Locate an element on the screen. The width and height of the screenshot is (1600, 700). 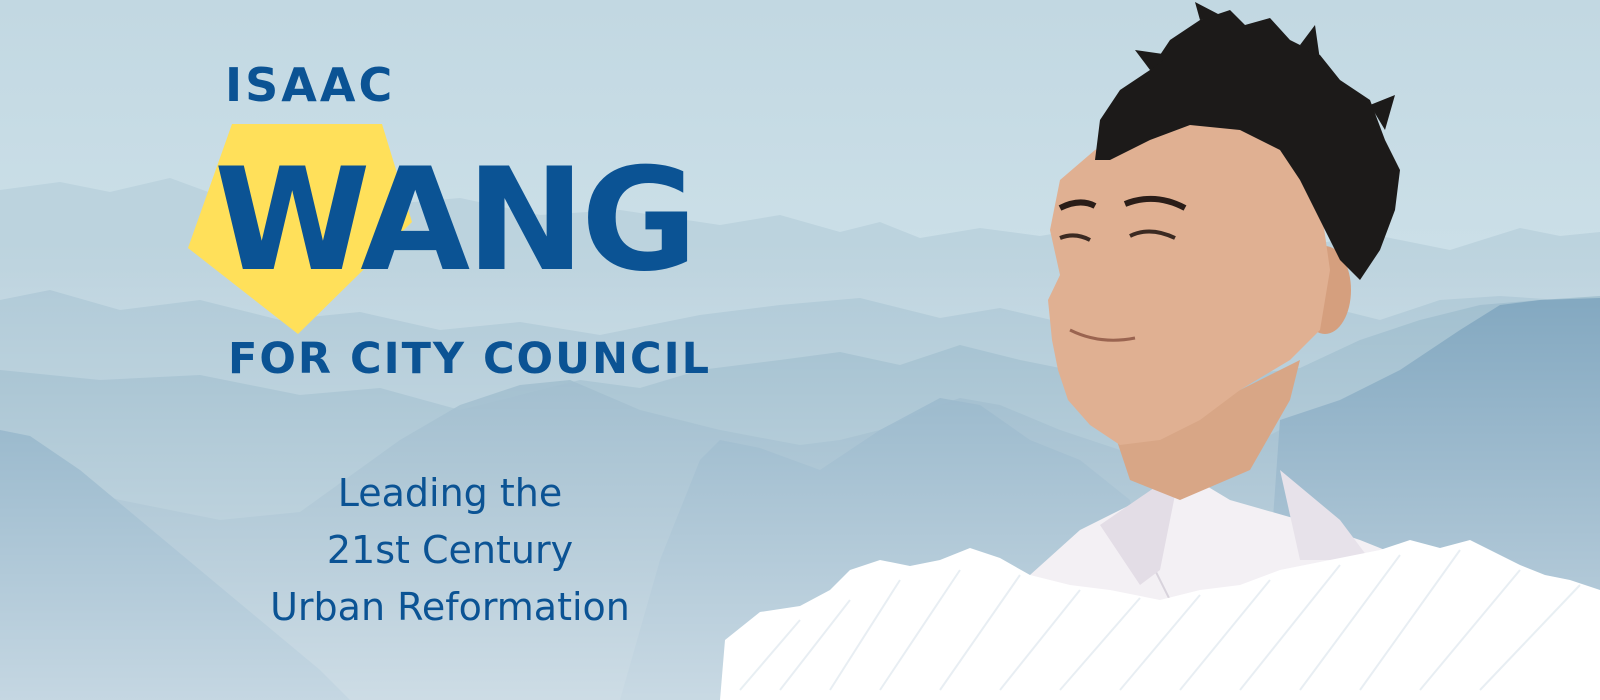
tagline-line-1: Leading the is located at coordinates (450, 493).